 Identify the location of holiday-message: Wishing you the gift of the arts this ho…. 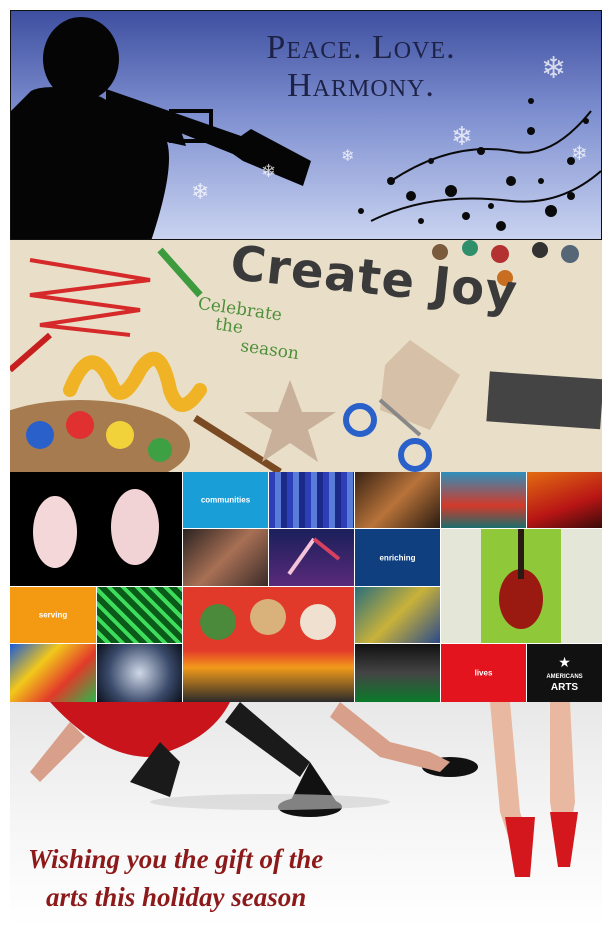
(258, 878).